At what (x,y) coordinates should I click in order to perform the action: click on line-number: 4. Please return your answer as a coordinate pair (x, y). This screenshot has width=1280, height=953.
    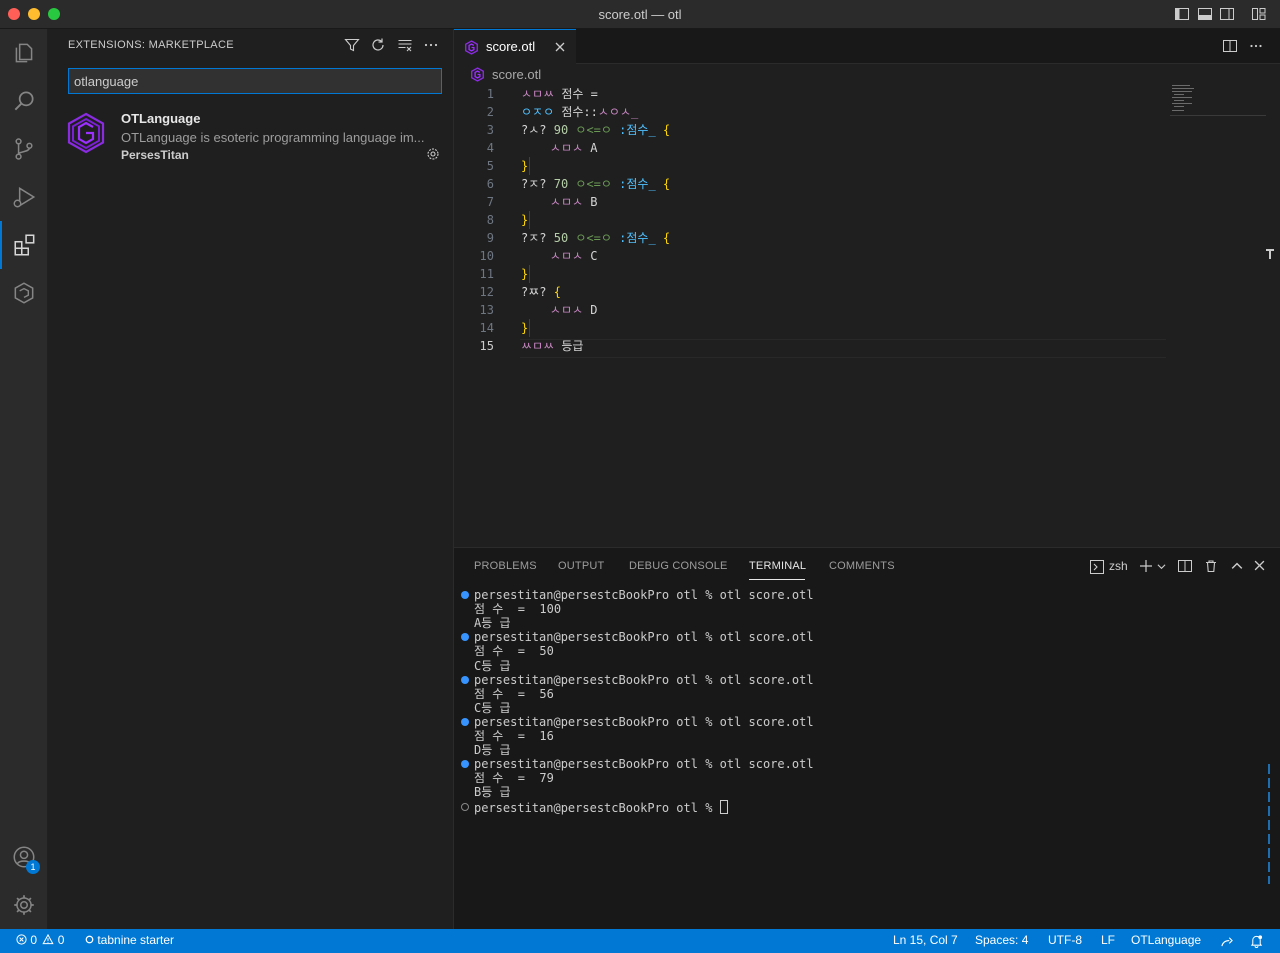
    Looking at the image, I should click on (490, 148).